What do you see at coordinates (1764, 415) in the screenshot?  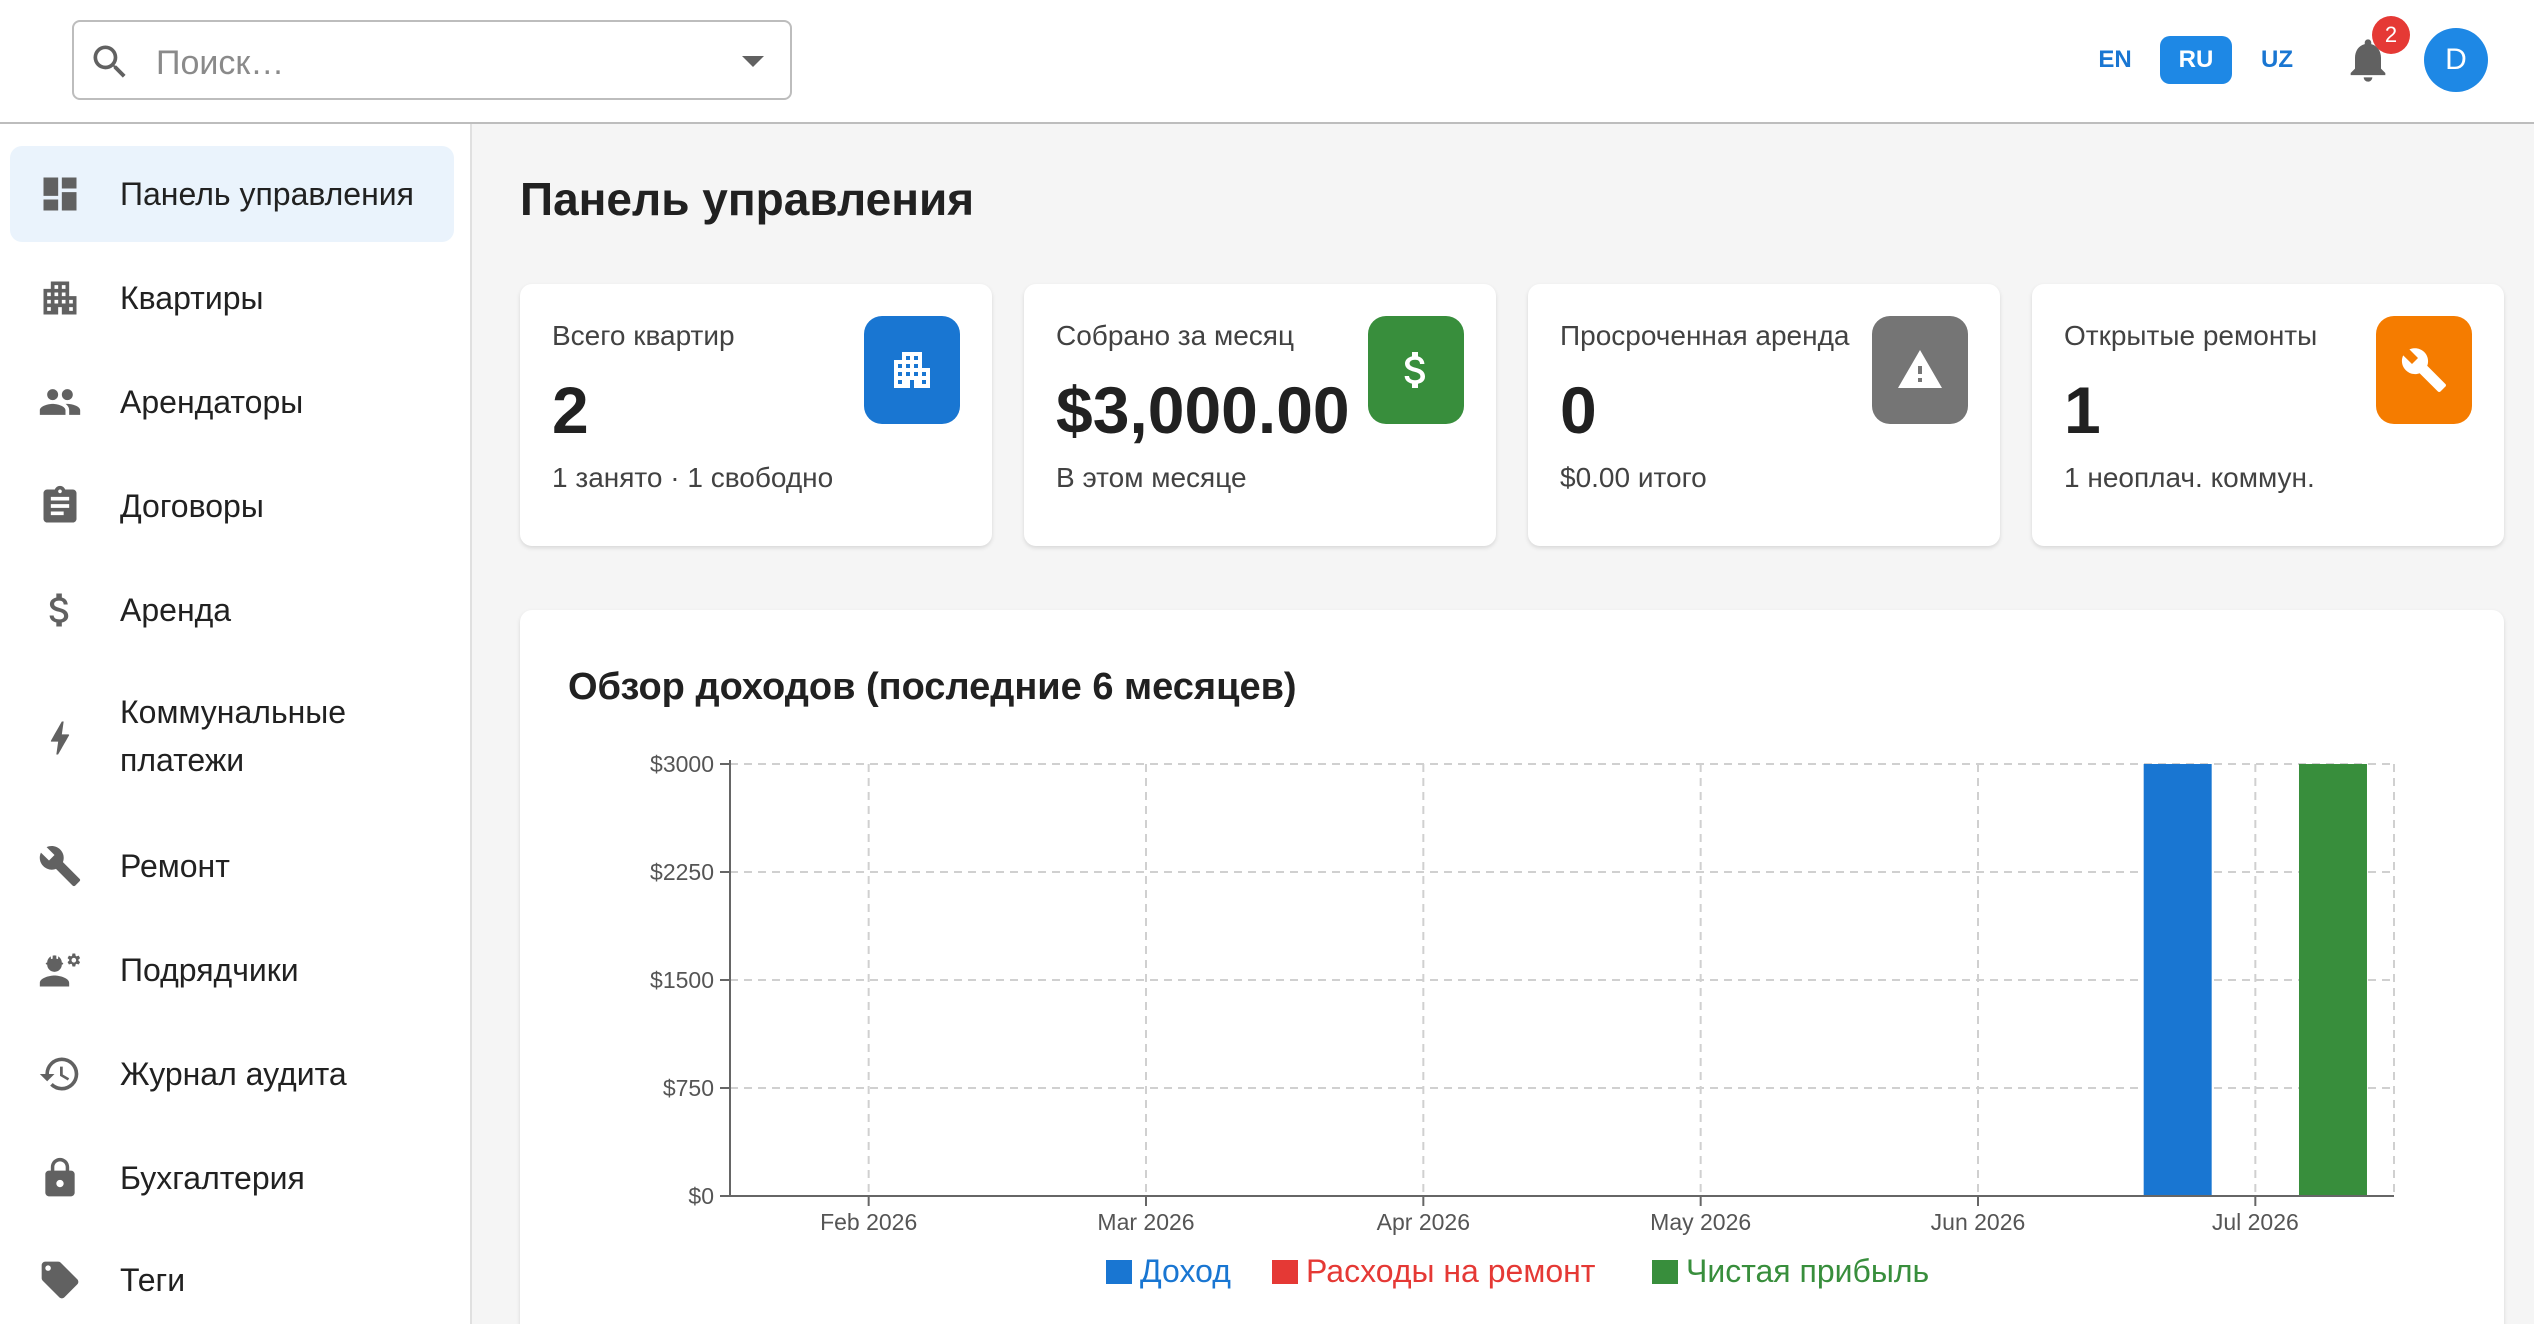 I see `stat-card-overdue: Просроченная аренда 0 $0.00 итого` at bounding box center [1764, 415].